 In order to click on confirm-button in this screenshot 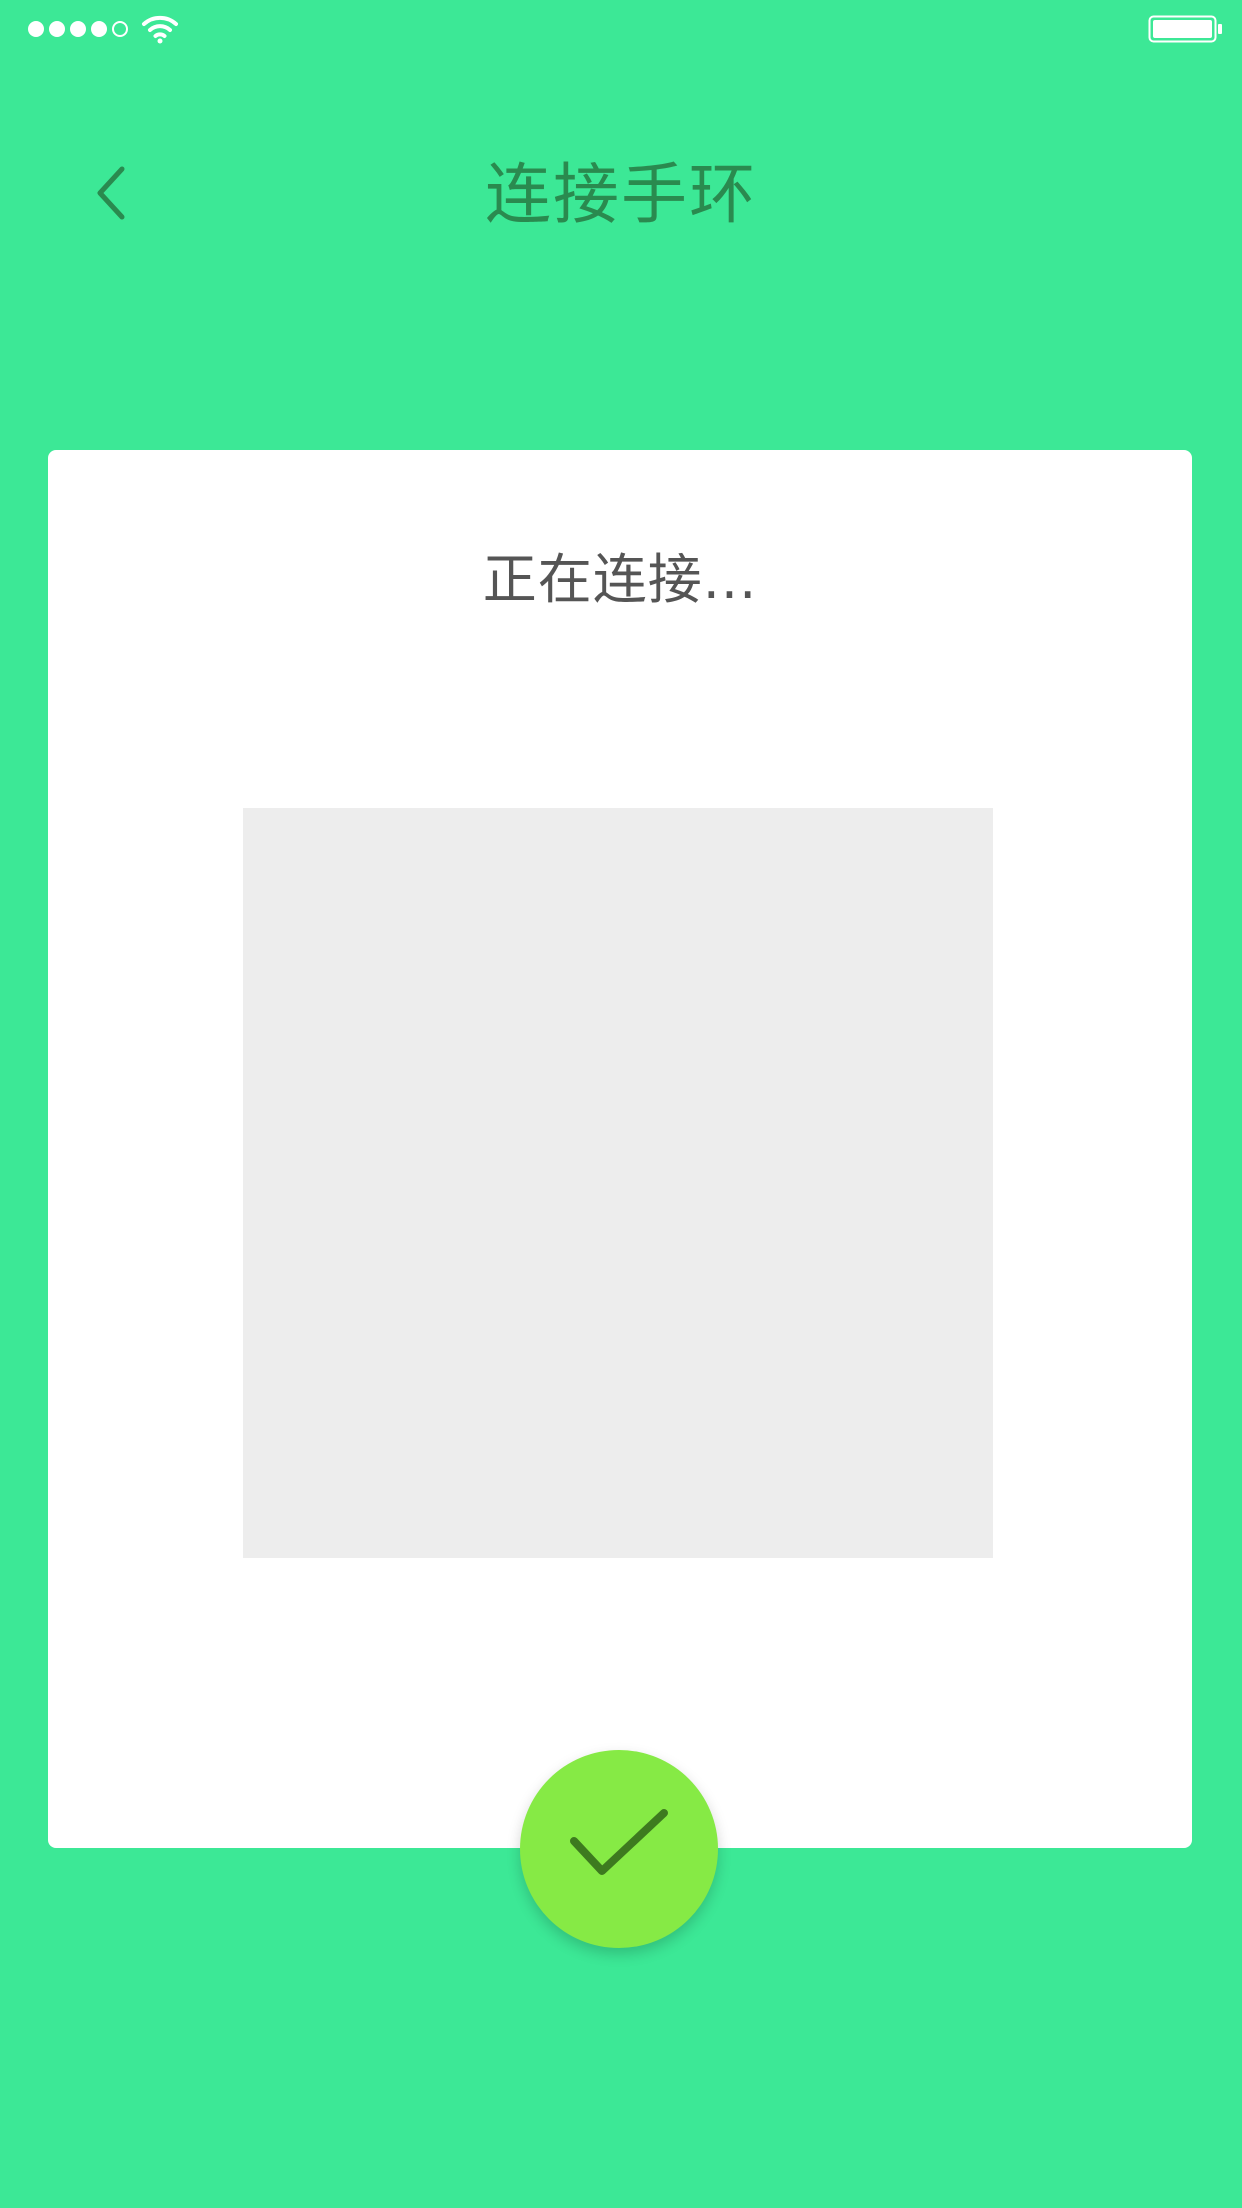, I will do `click(619, 1849)`.